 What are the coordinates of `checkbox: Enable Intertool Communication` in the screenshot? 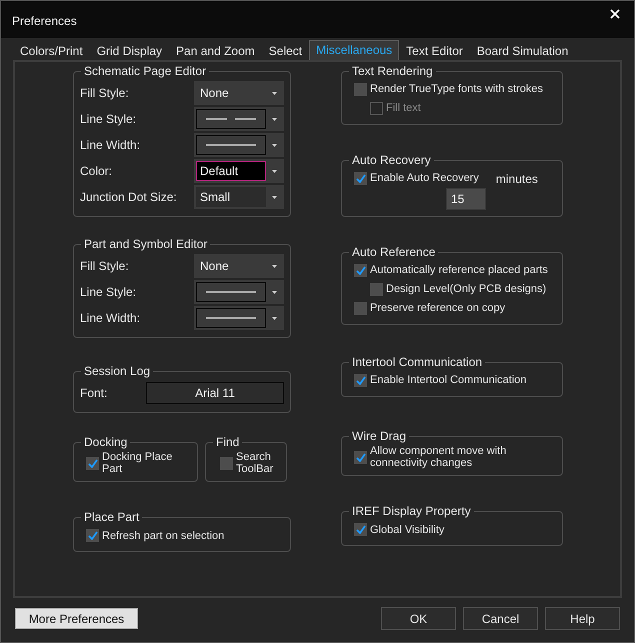 It's located at (455, 380).